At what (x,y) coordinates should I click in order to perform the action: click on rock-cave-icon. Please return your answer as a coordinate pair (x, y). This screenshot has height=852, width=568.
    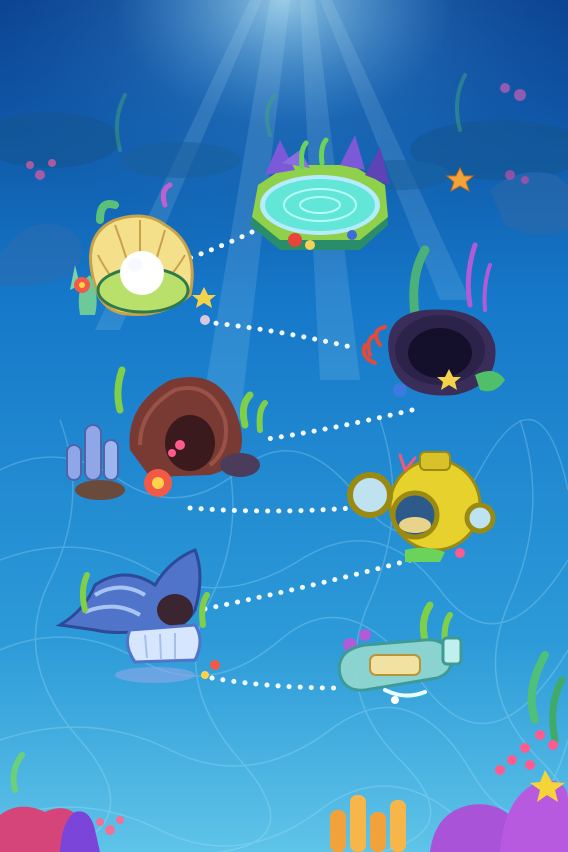
    Looking at the image, I should click on (167, 433).